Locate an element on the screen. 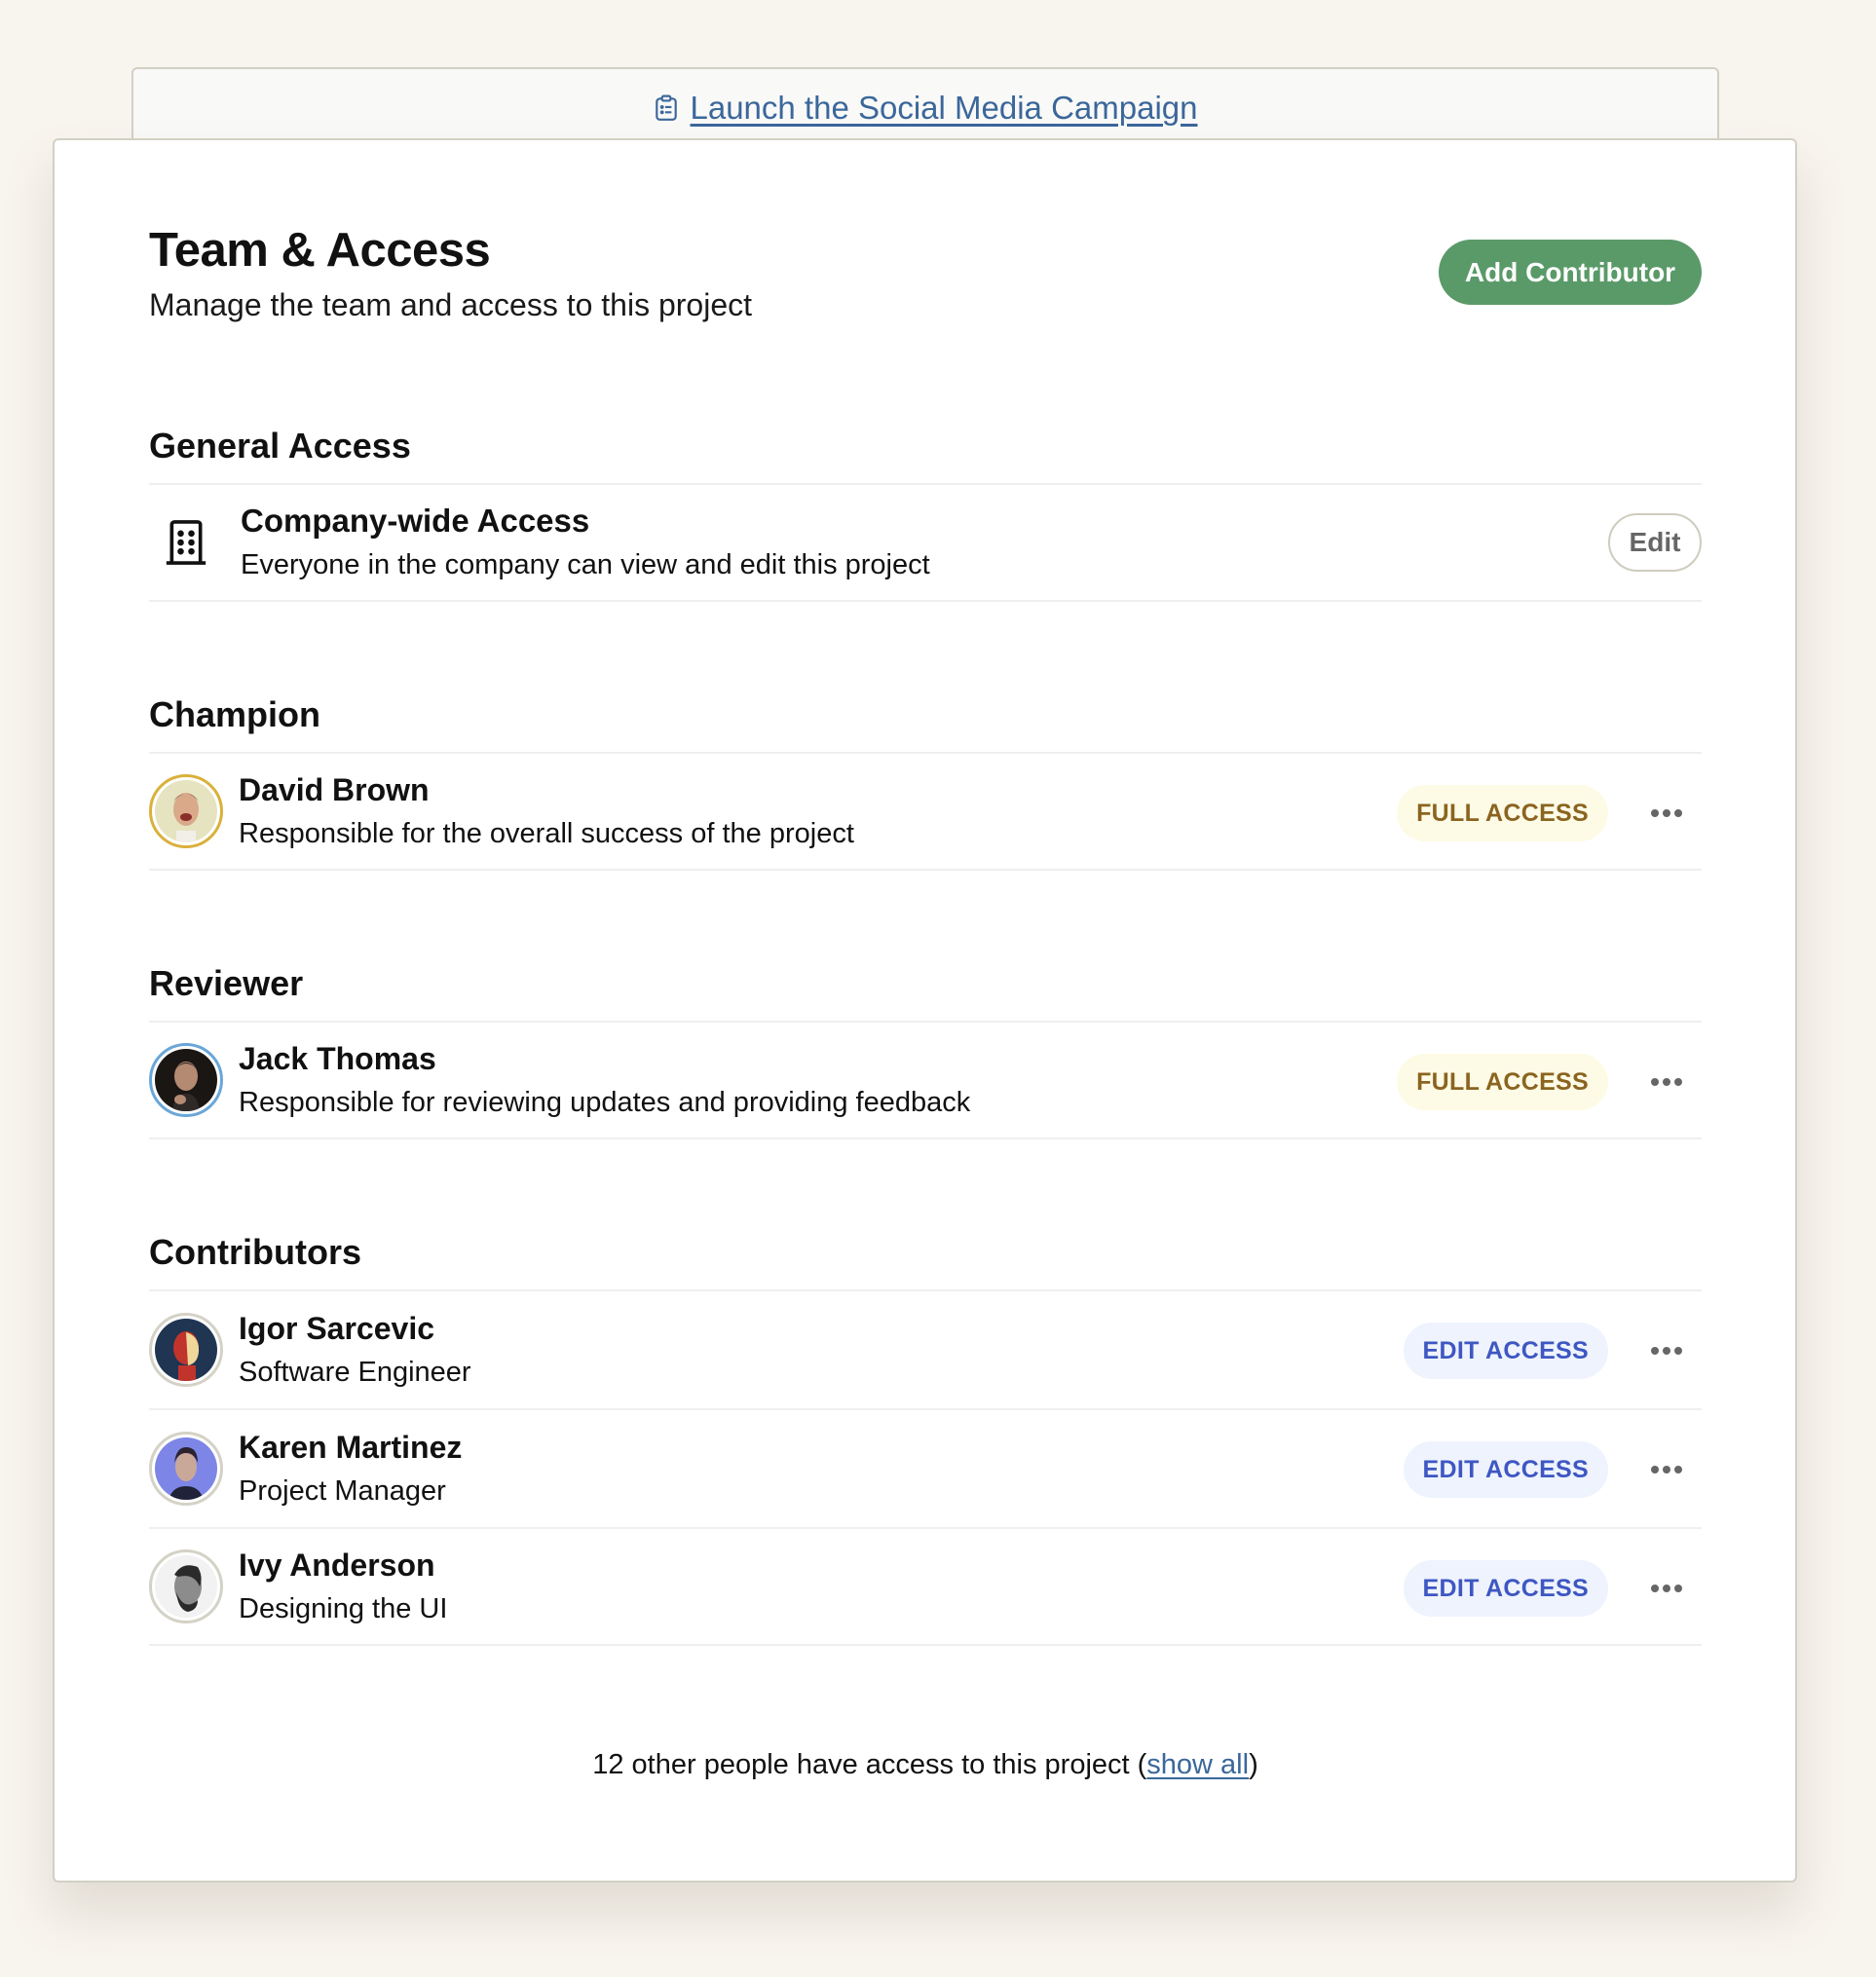 The height and width of the screenshot is (1977, 1876). section-title: Contributors is located at coordinates (255, 1252).